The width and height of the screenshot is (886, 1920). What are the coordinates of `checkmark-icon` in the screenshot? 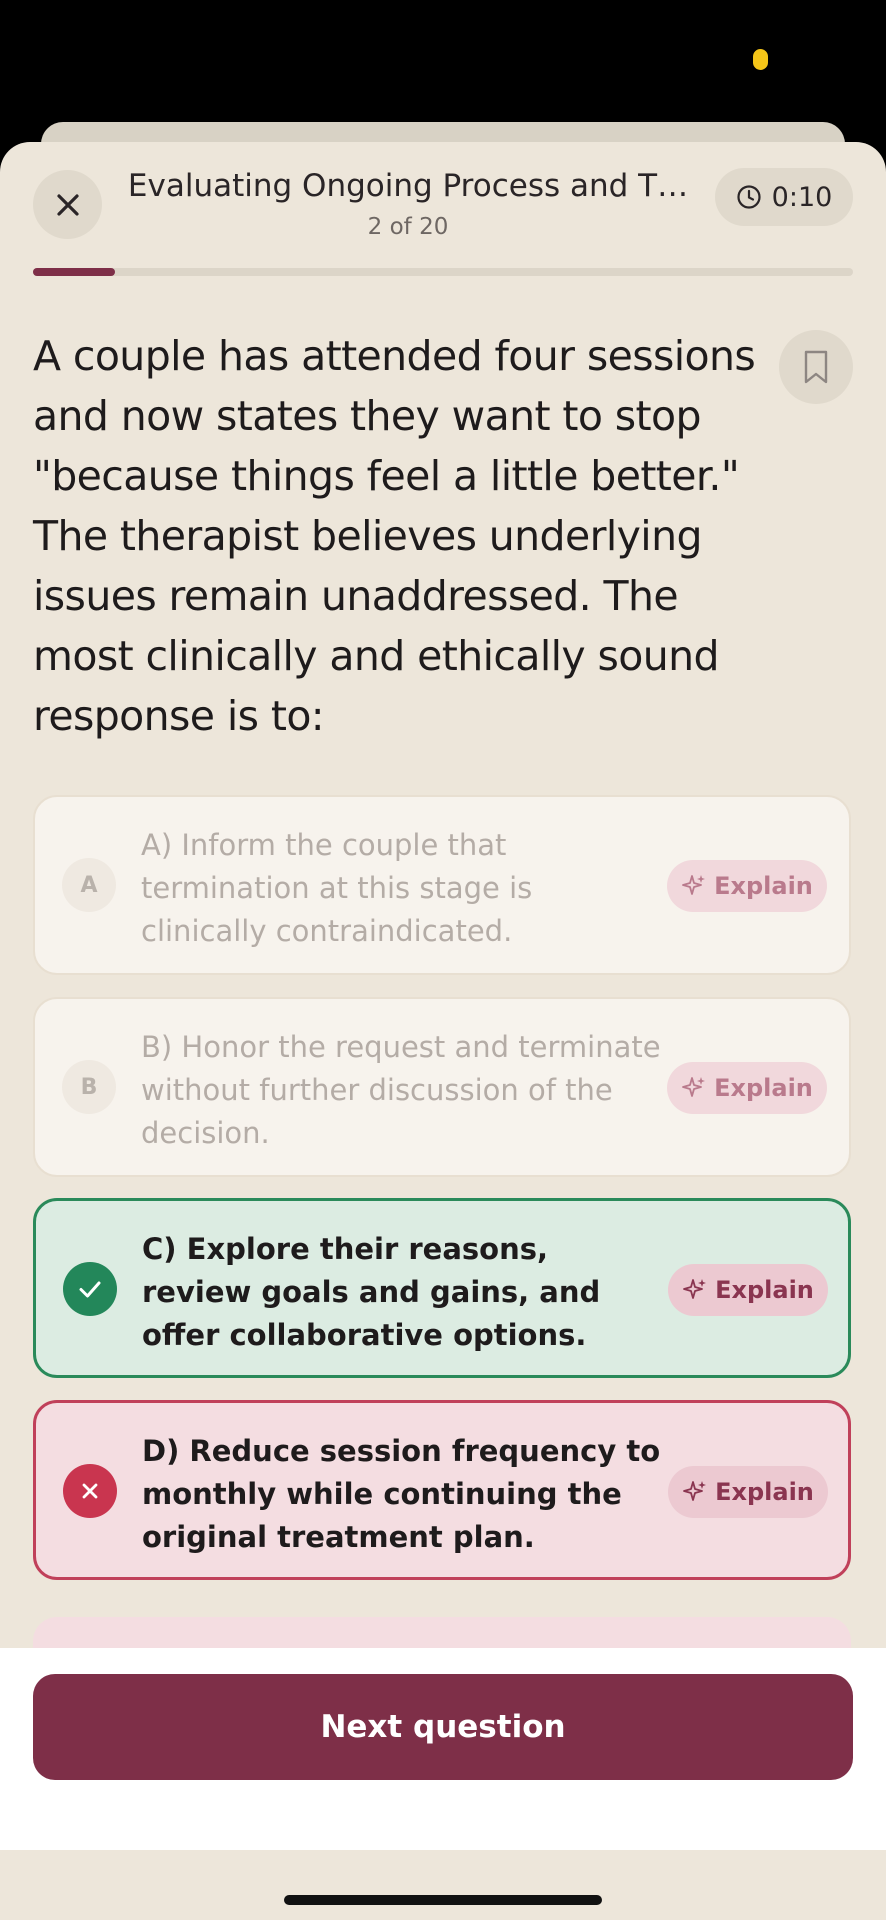 It's located at (90, 1289).